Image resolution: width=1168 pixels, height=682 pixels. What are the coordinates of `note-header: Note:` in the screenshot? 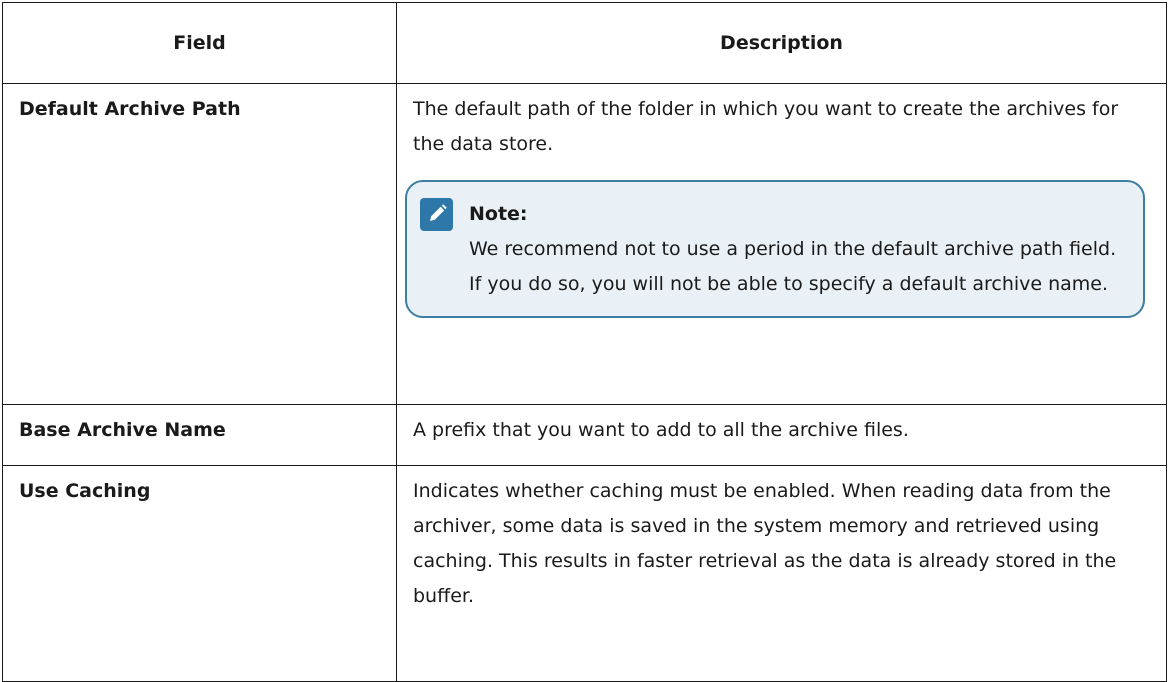 It's located at (774, 214).